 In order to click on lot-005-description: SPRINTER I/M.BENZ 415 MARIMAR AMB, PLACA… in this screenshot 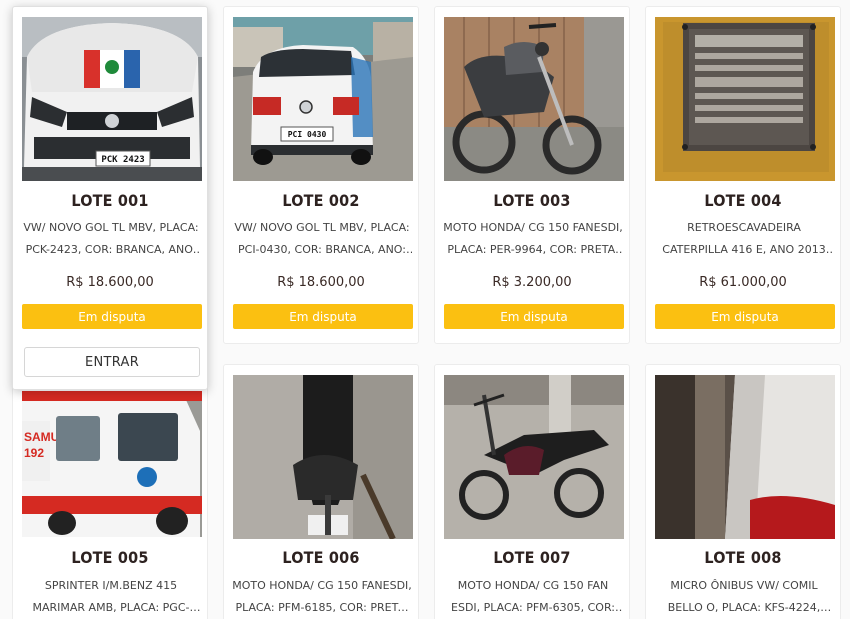, I will do `click(111, 596)`.